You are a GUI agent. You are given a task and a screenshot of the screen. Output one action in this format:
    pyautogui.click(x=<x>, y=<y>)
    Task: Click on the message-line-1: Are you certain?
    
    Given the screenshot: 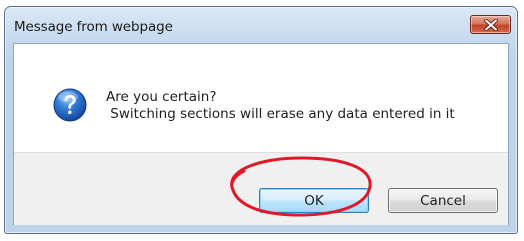 What is the action you would take?
    pyautogui.click(x=161, y=97)
    